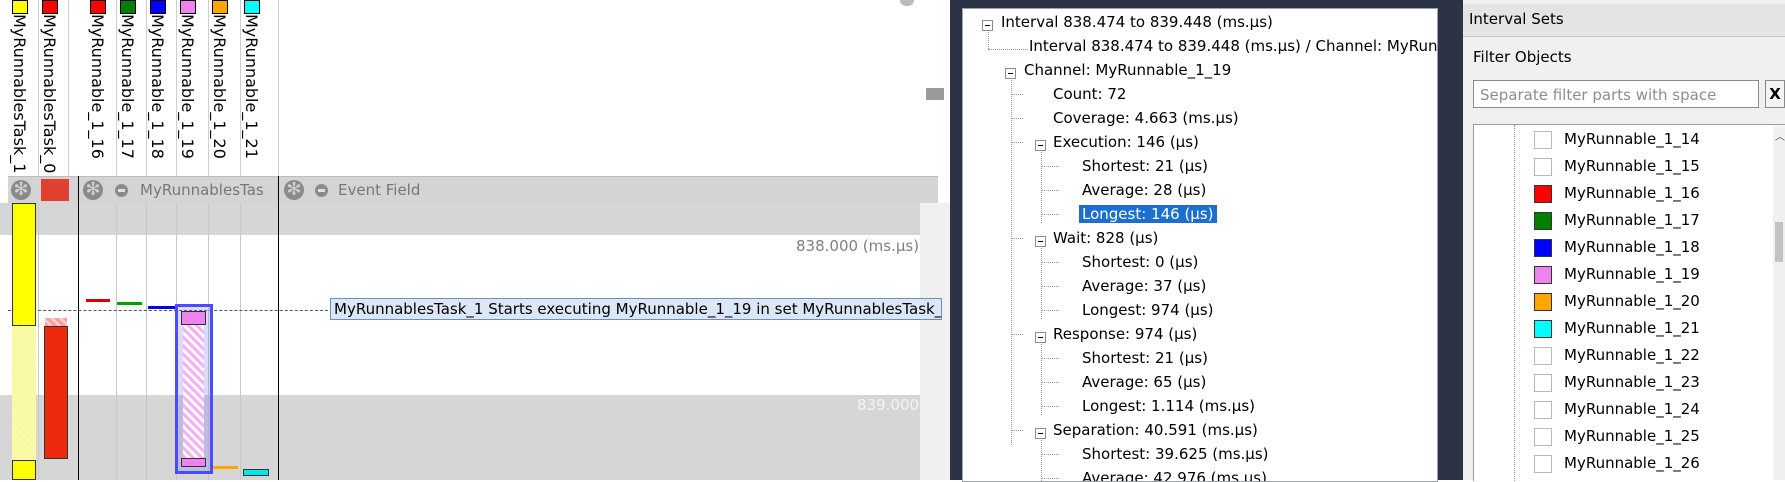 This screenshot has width=1785, height=482. I want to click on runnable-21-bar, so click(256, 472).